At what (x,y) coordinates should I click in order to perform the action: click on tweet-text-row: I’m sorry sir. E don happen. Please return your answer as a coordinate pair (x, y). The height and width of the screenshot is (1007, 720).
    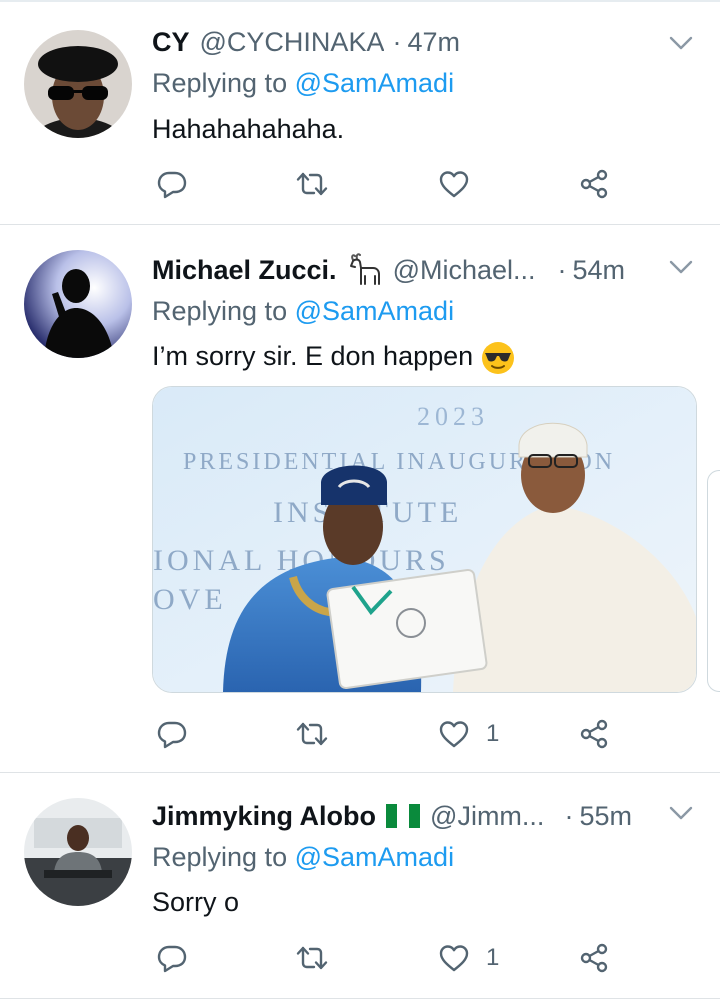
    Looking at the image, I should click on (333, 358).